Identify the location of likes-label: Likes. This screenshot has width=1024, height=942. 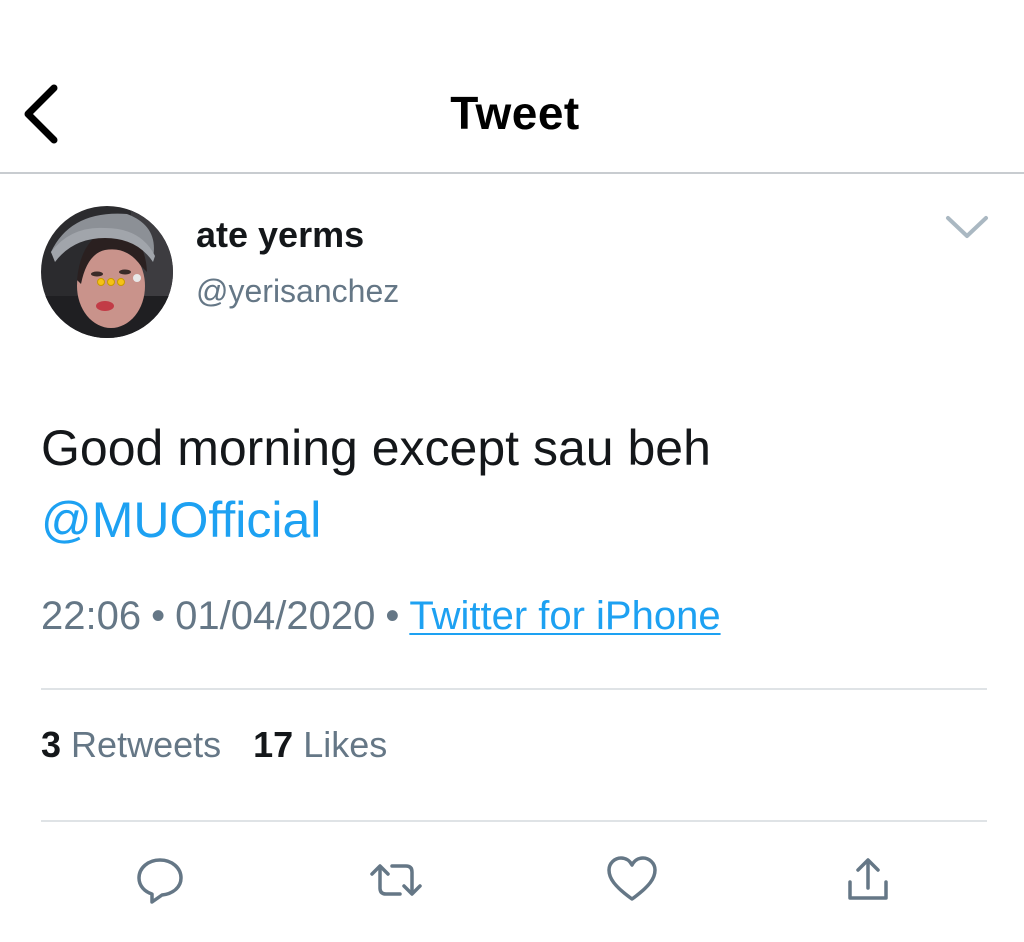
(345, 744).